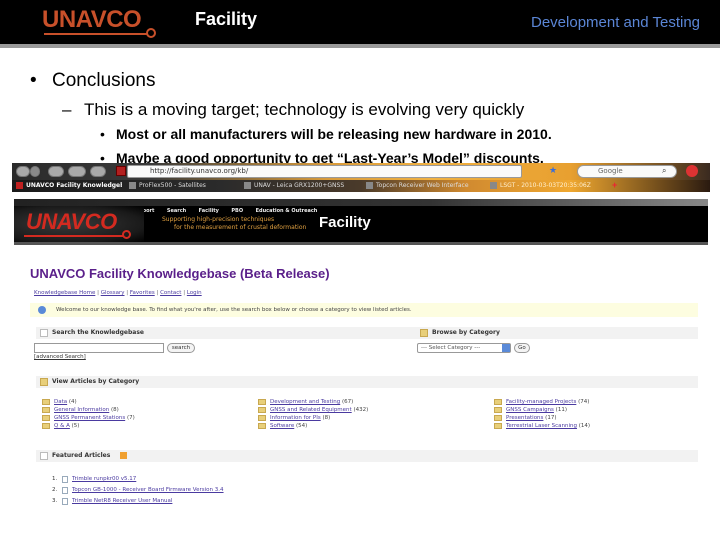 This screenshot has height=540, width=720. What do you see at coordinates (121, 171) in the screenshot?
I see `site-favicon-icon` at bounding box center [121, 171].